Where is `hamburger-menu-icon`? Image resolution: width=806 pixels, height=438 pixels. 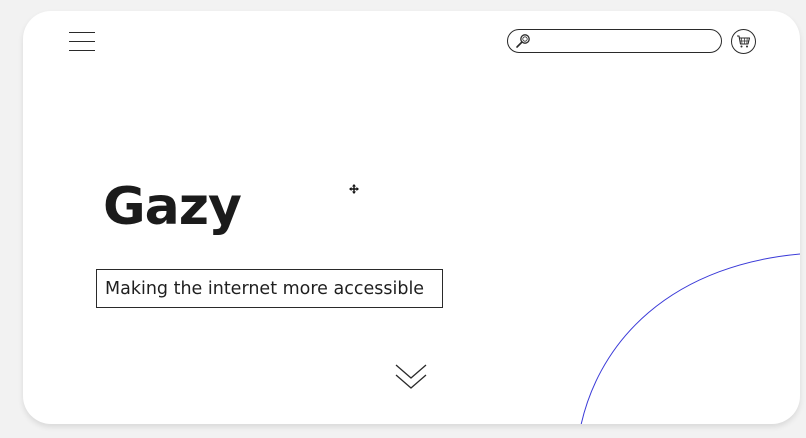 hamburger-menu-icon is located at coordinates (82, 42).